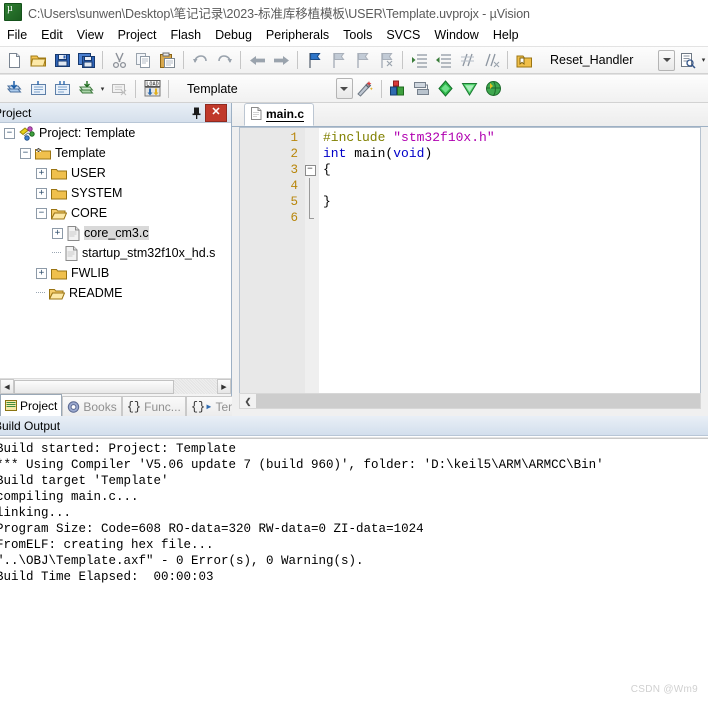 Image resolution: width=708 pixels, height=703 pixels. What do you see at coordinates (666, 60) in the screenshot?
I see `target-dropdown-arrow` at bounding box center [666, 60].